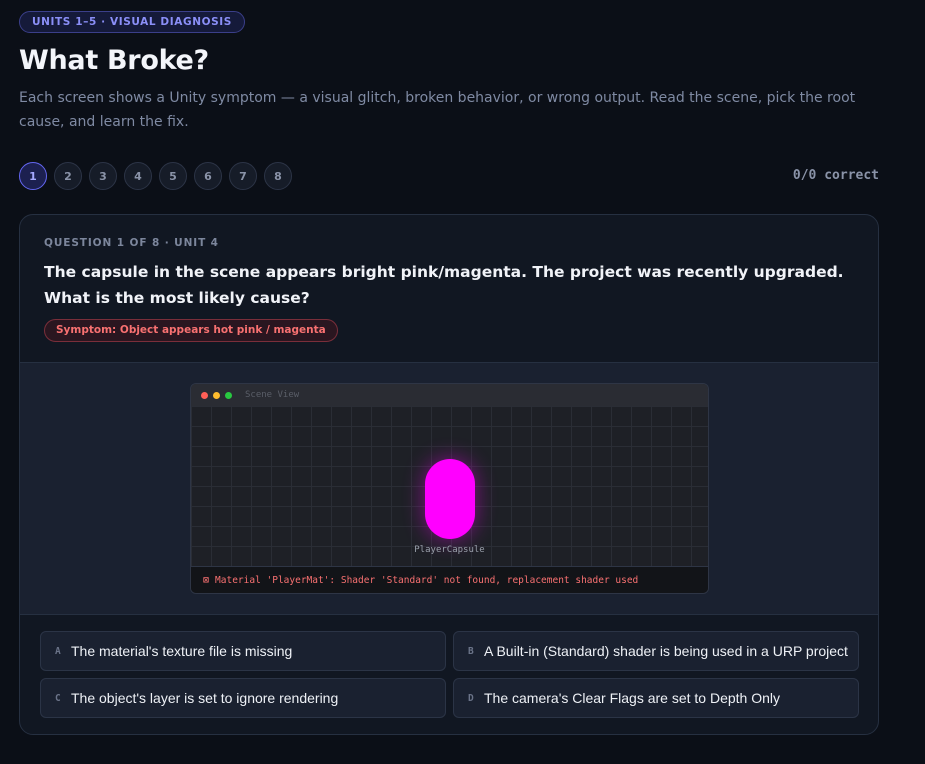 The width and height of the screenshot is (925, 764). What do you see at coordinates (132, 22) in the screenshot?
I see `section-badge: UNITS 1–5 · VISUAL DIAGNOSIS` at bounding box center [132, 22].